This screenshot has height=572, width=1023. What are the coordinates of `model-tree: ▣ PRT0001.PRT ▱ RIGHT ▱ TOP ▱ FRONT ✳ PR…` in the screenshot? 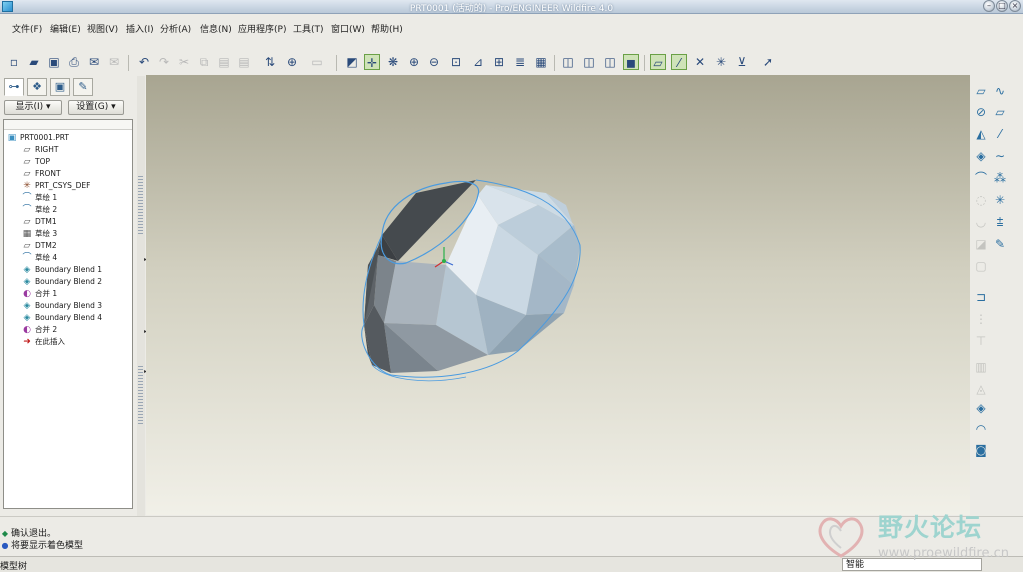 It's located at (68, 314).